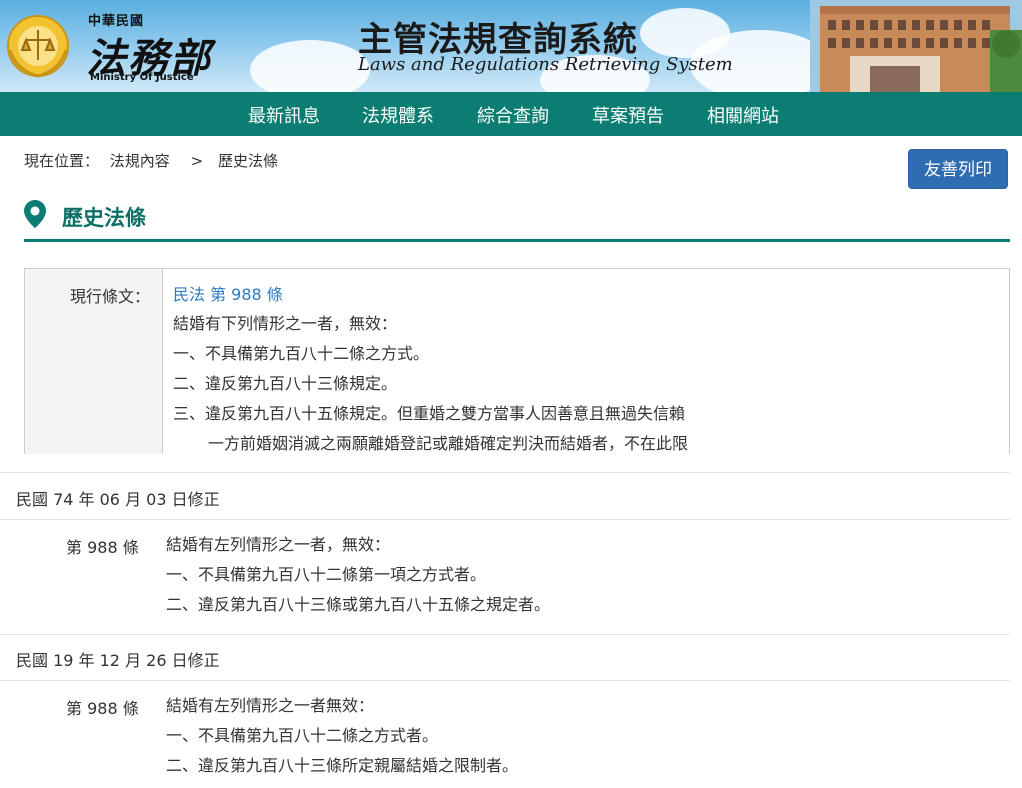 The image size is (1022, 788). Describe the element at coordinates (278, 544) in the screenshot. I see `history-article-line: 結婚有左列情形之一者，無效：` at that location.